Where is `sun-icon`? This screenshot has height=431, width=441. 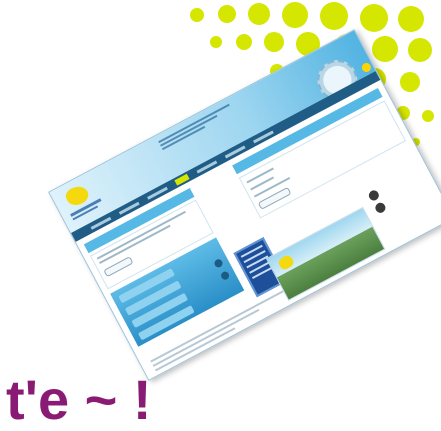 sun-icon is located at coordinates (366, 67).